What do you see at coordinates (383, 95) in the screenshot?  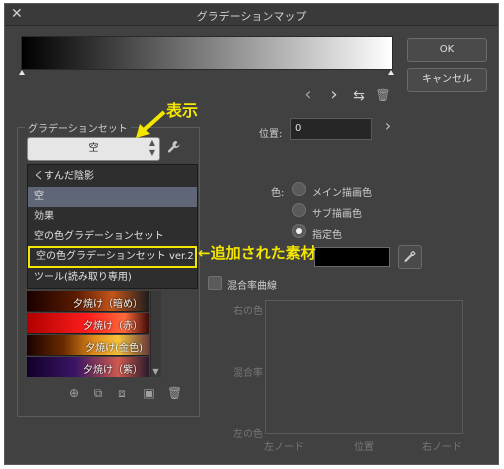 I see `delete-node-icon: 🗑` at bounding box center [383, 95].